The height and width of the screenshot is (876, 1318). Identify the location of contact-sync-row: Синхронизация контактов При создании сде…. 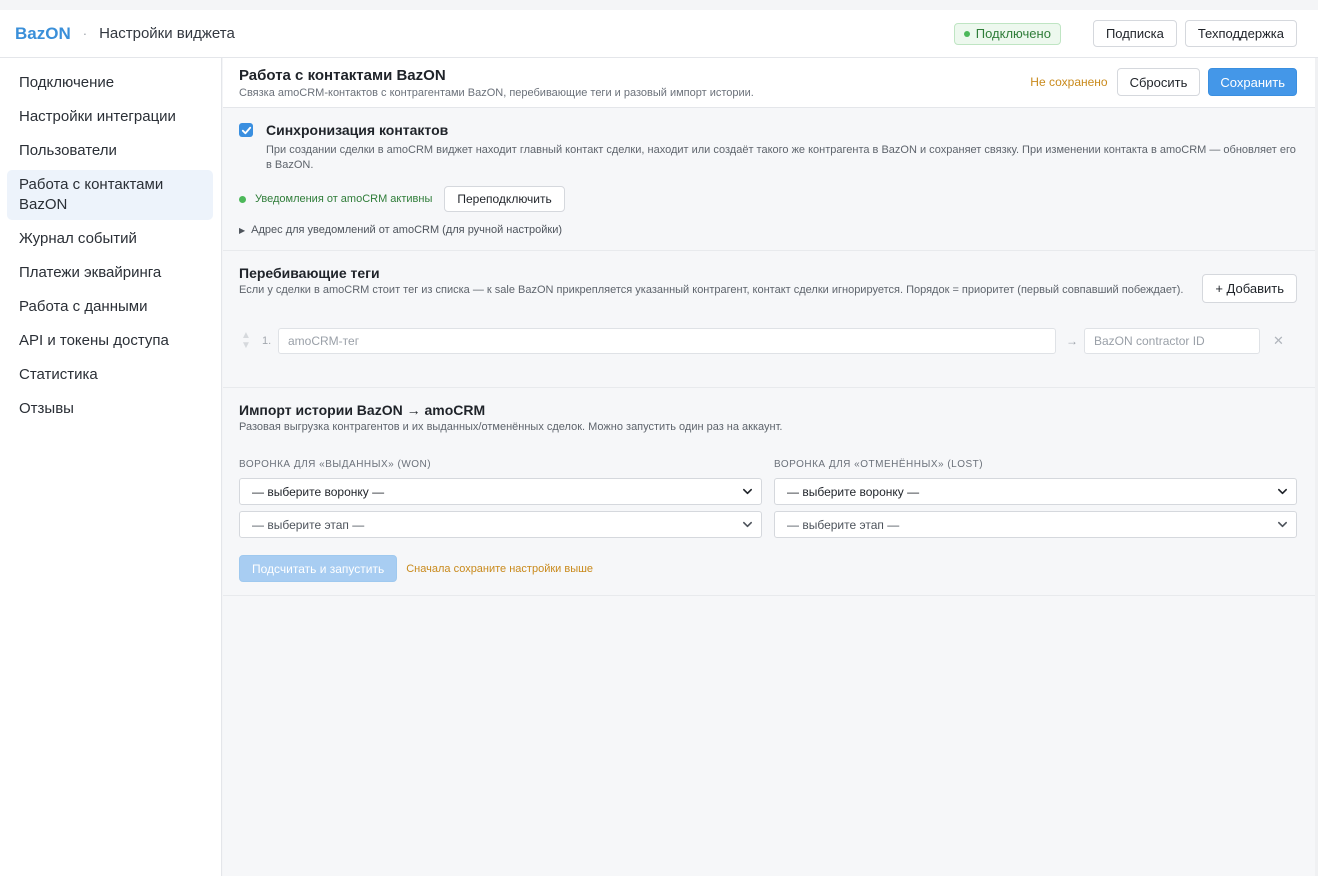
(768, 147).